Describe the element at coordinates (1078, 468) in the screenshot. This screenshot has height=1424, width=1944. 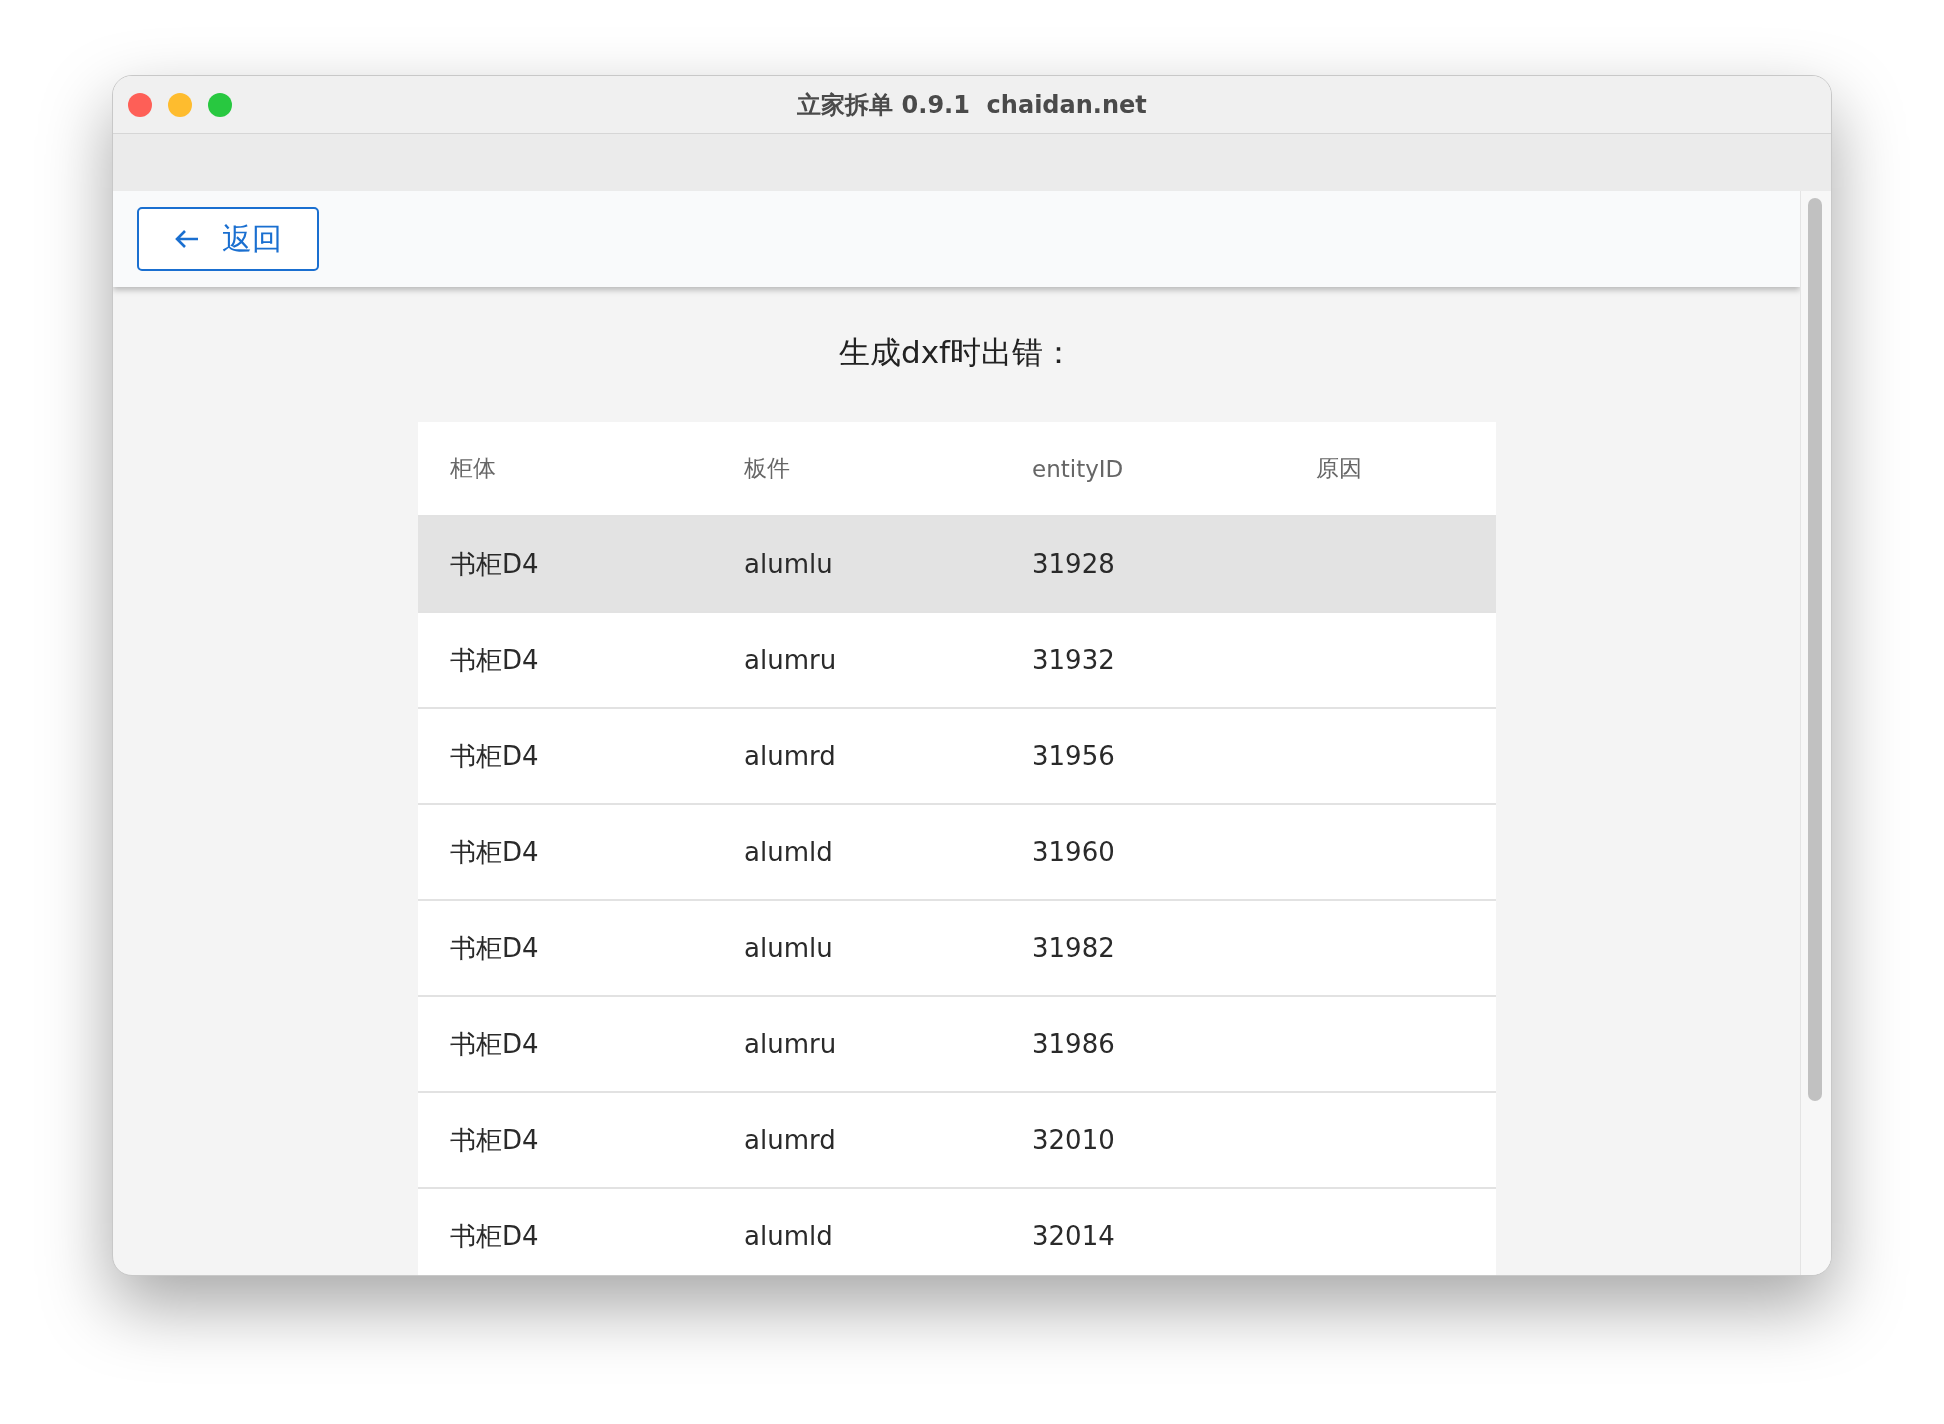
I see `column-header: entityID` at that location.